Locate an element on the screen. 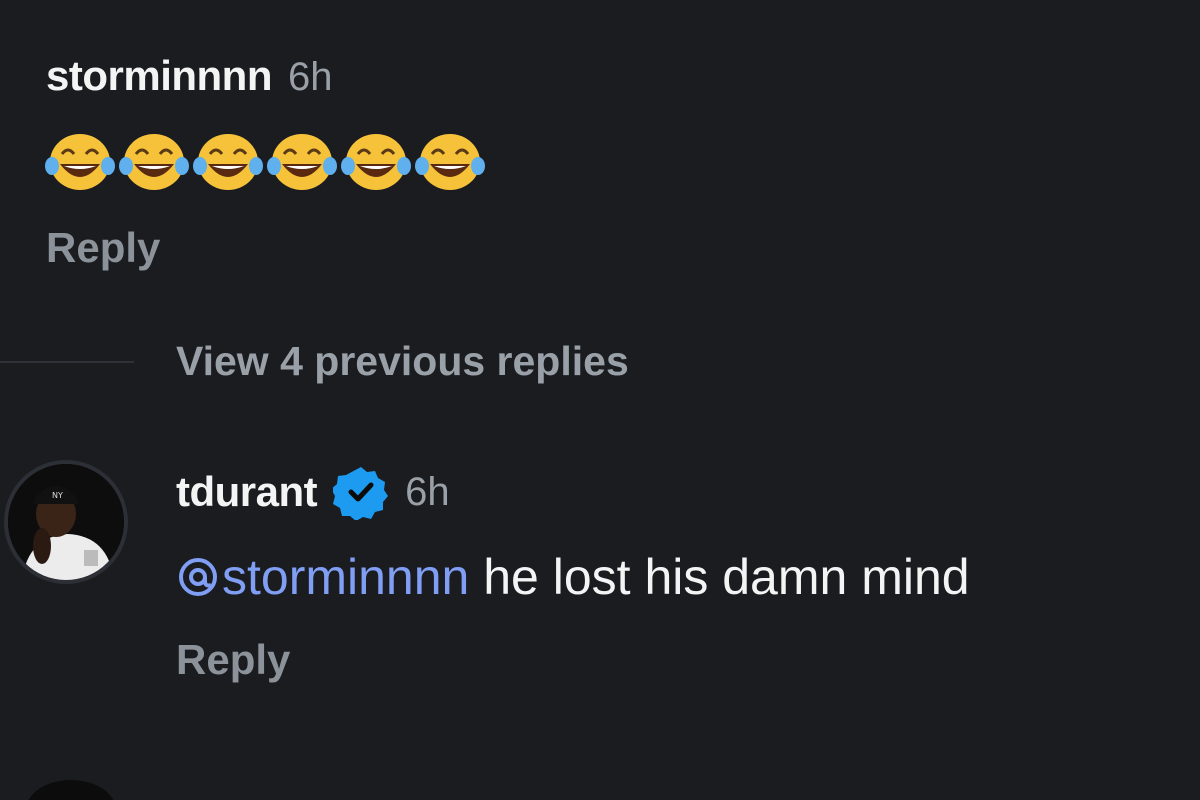 The height and width of the screenshot is (800, 1200). avatar: NY is located at coordinates (66, 522).